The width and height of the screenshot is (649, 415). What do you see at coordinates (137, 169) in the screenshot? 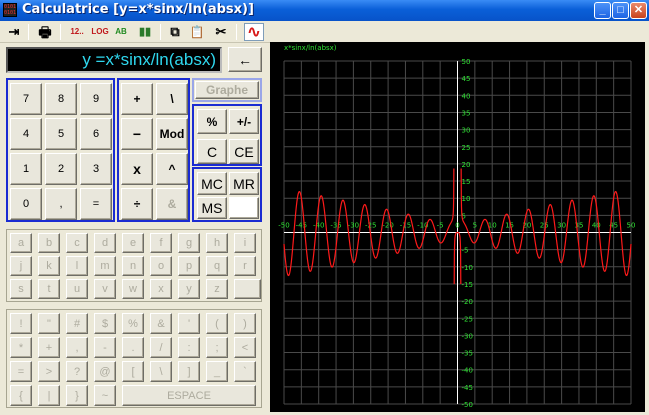
I see `operator-key-multiply: x` at bounding box center [137, 169].